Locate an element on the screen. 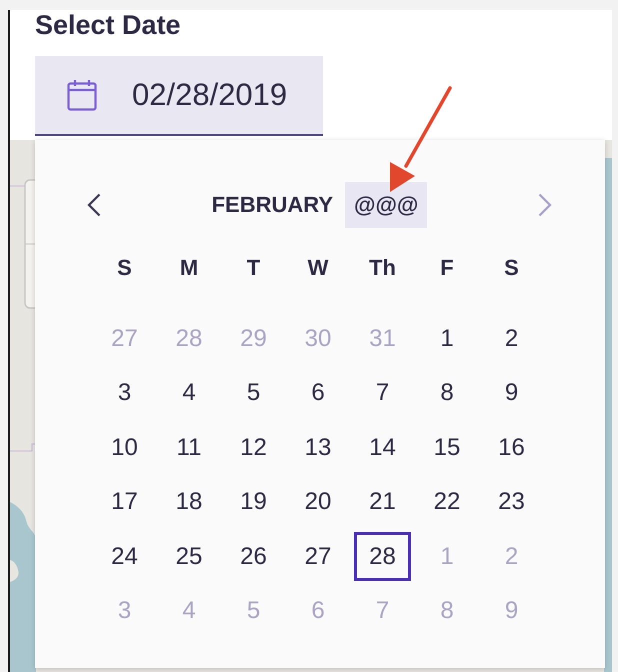 Image resolution: width=618 pixels, height=672 pixels. calendar-day: 20 is located at coordinates (318, 502).